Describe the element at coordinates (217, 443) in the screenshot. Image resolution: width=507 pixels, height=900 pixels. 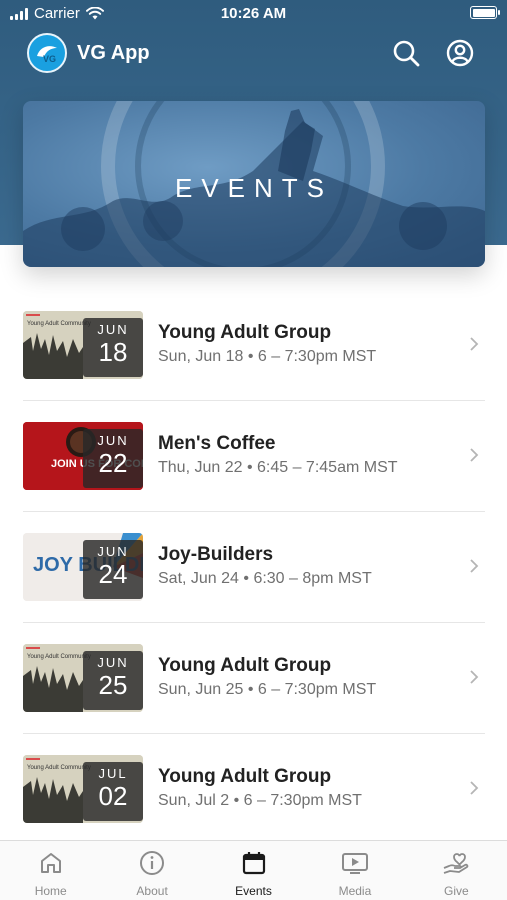
I see `event-title: Men's Coffee` at that location.